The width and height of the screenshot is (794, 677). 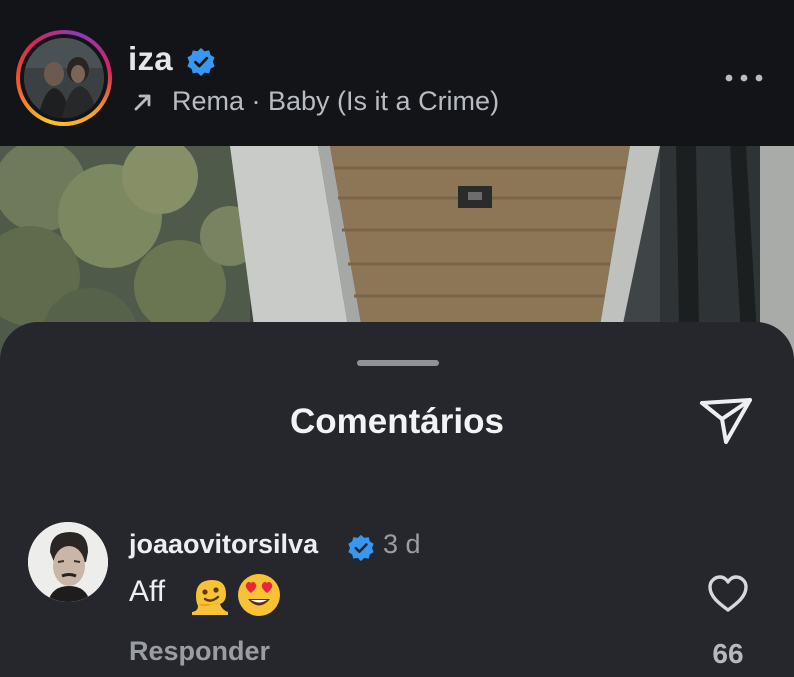 What do you see at coordinates (147, 591) in the screenshot?
I see `comment-text: Aff` at bounding box center [147, 591].